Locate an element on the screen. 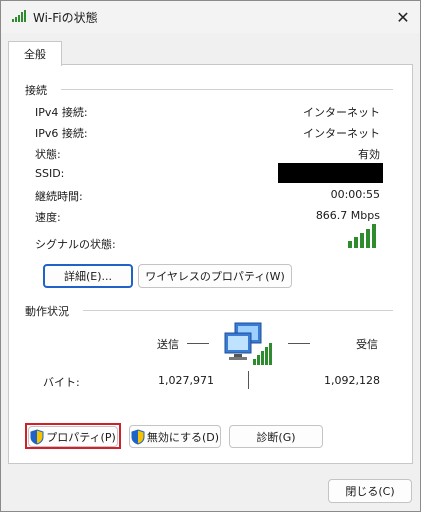 The image size is (421, 512). speed-label: 速度: is located at coordinates (48, 217).